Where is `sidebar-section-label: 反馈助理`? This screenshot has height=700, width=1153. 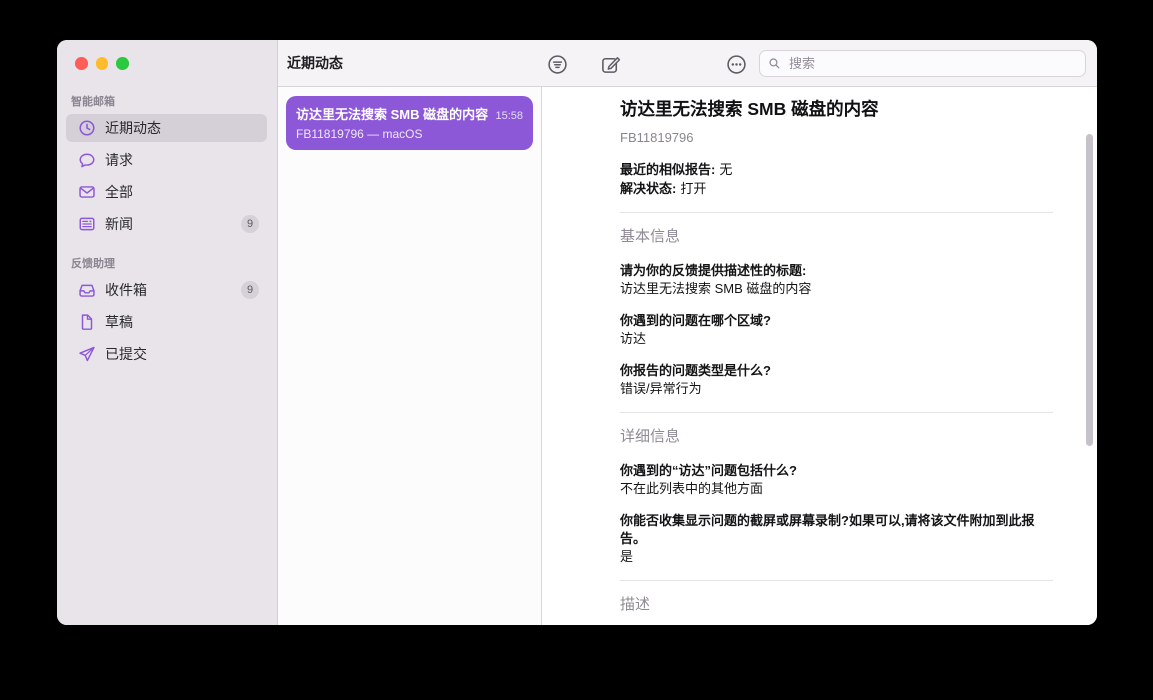 sidebar-section-label: 反馈助理 is located at coordinates (93, 263).